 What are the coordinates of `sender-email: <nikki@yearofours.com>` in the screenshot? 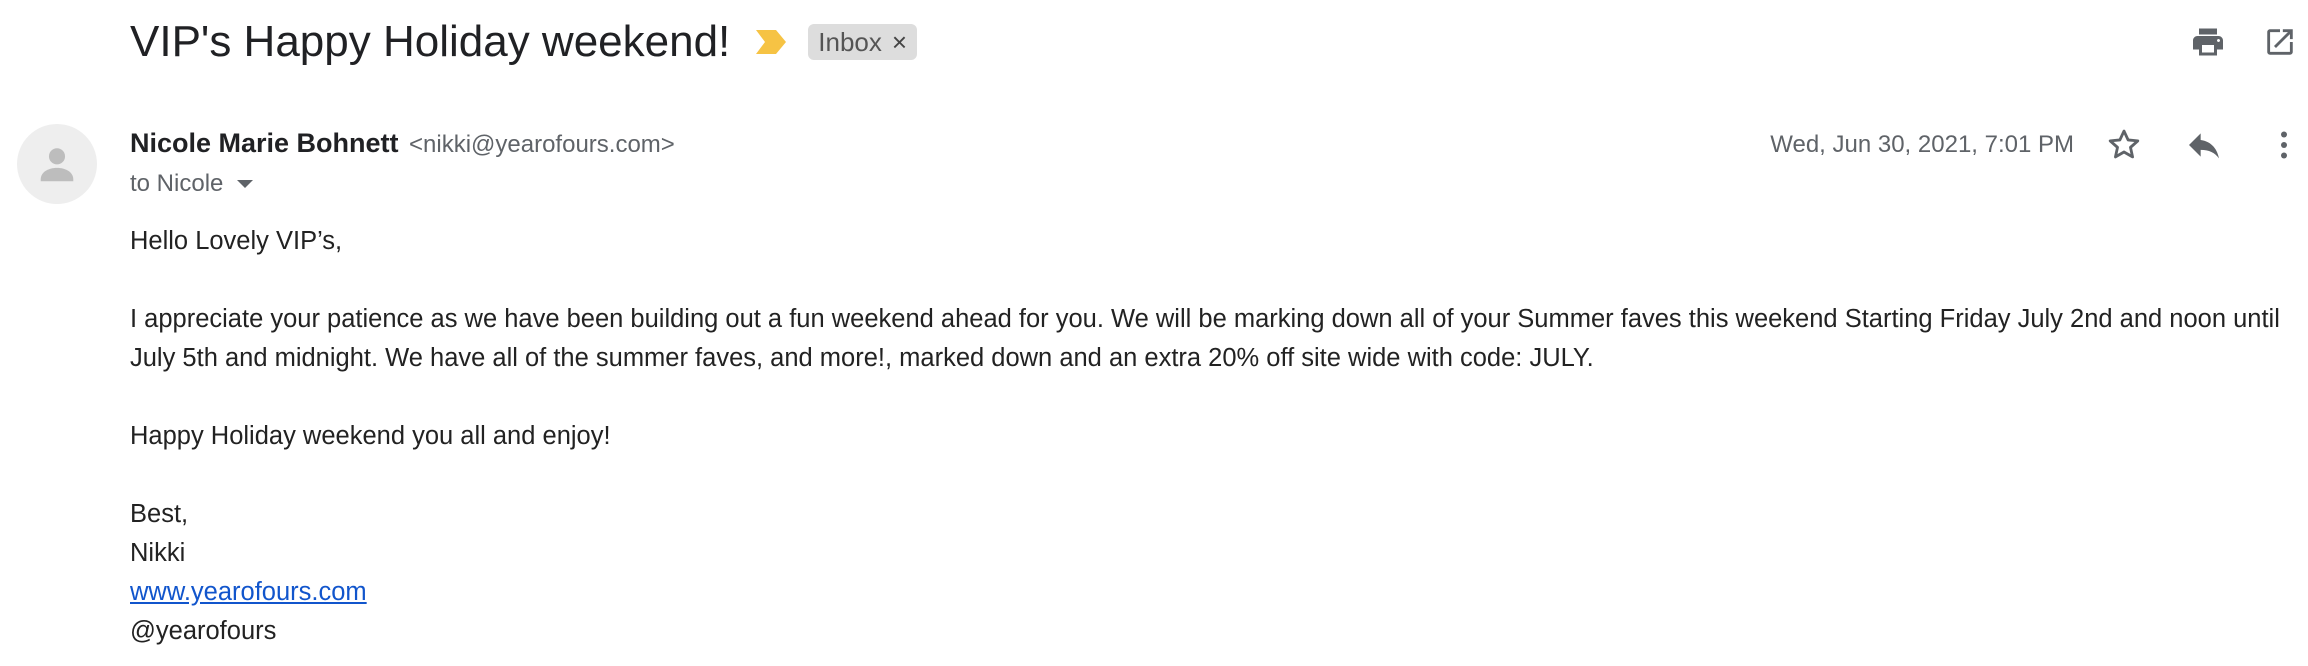 It's located at (542, 144).